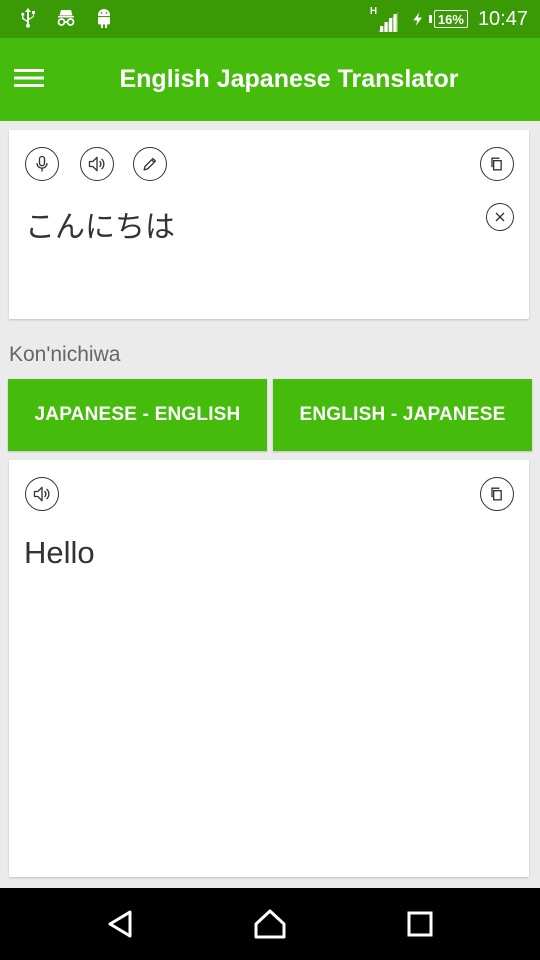  I want to click on microphone-icon, so click(42, 163).